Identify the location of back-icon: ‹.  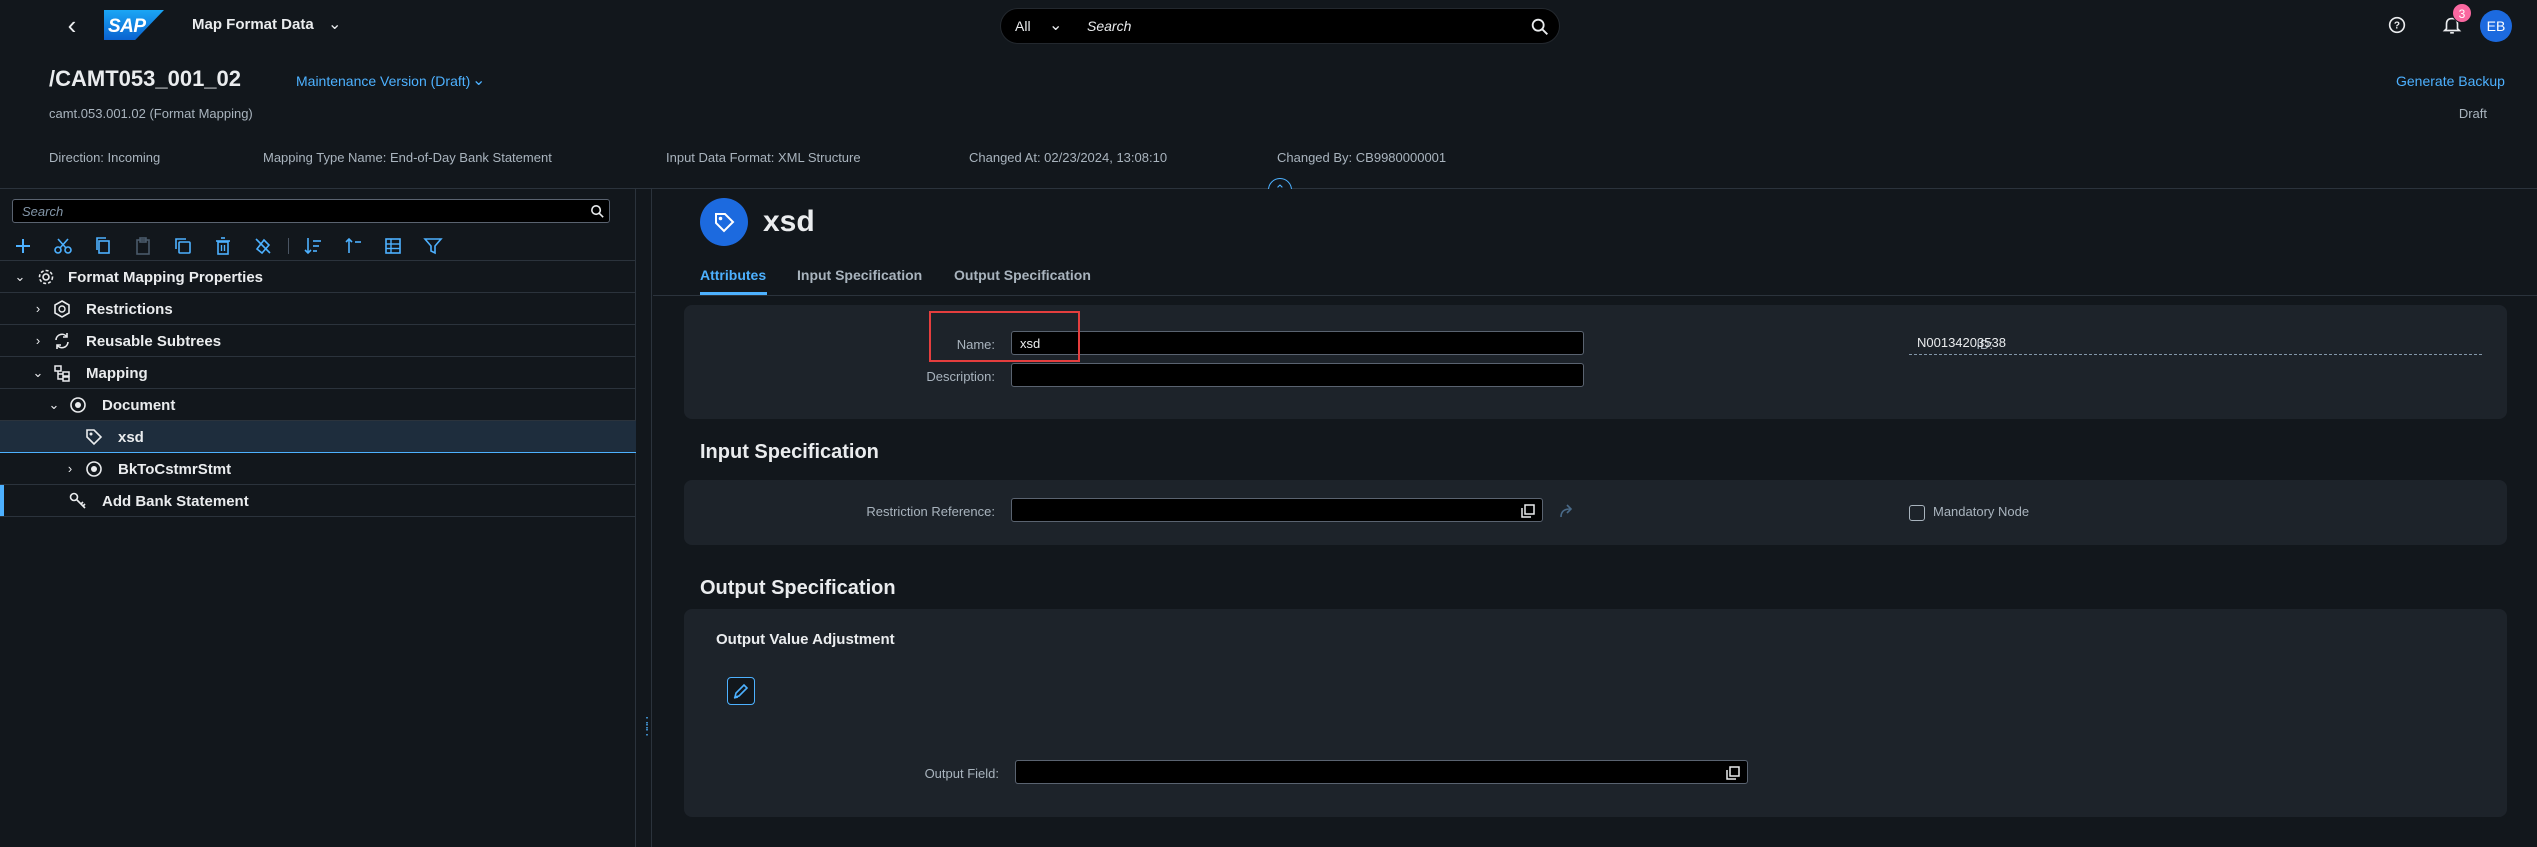
(72, 26).